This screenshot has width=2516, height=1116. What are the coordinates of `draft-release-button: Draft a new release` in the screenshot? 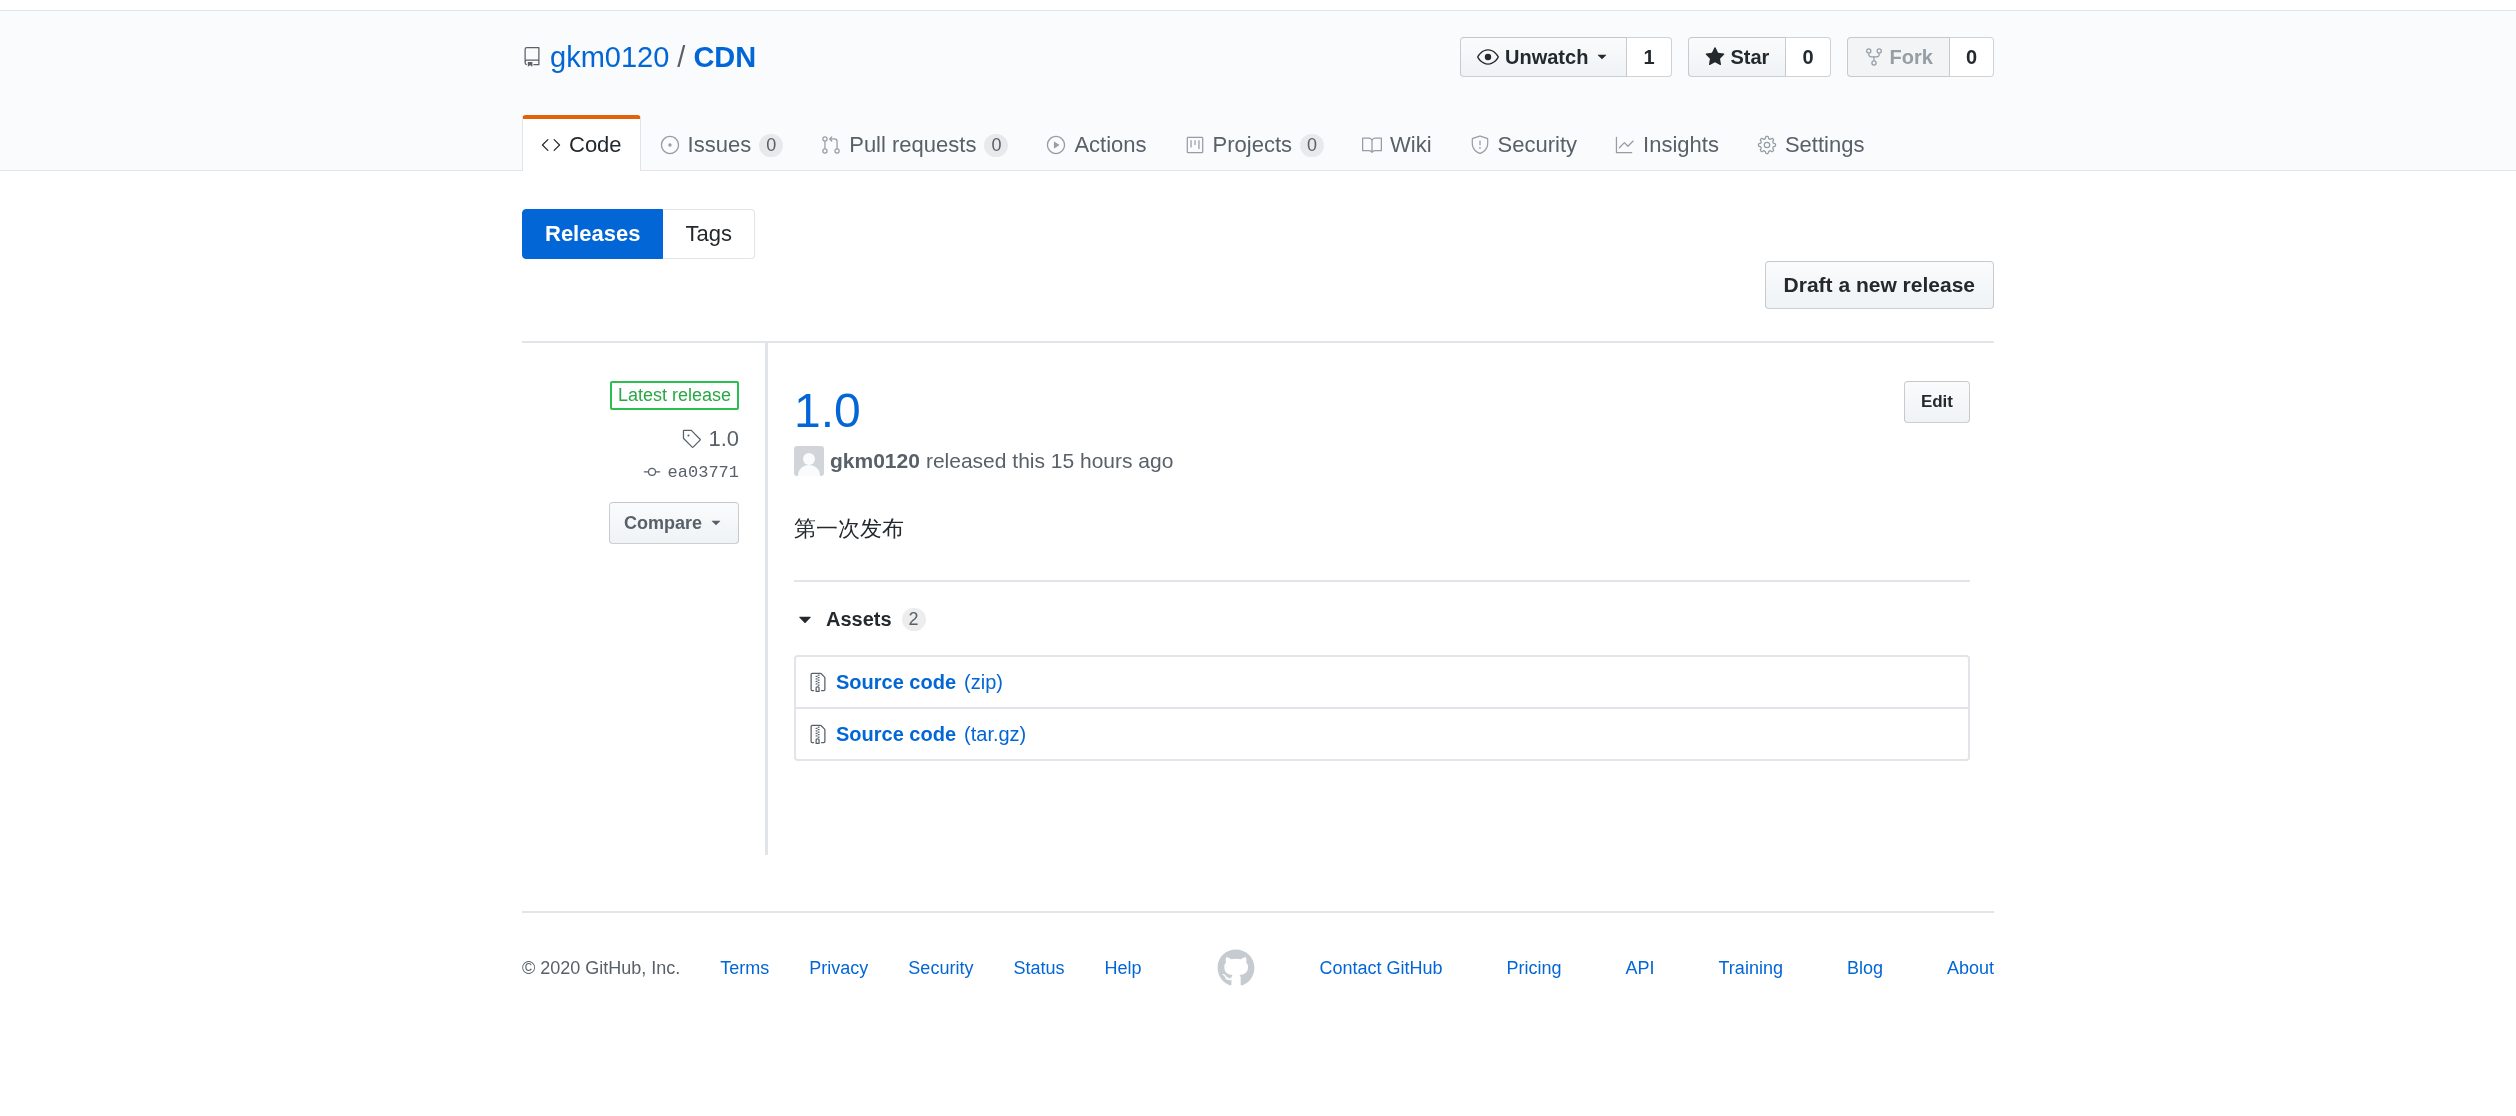 It's located at (1879, 285).